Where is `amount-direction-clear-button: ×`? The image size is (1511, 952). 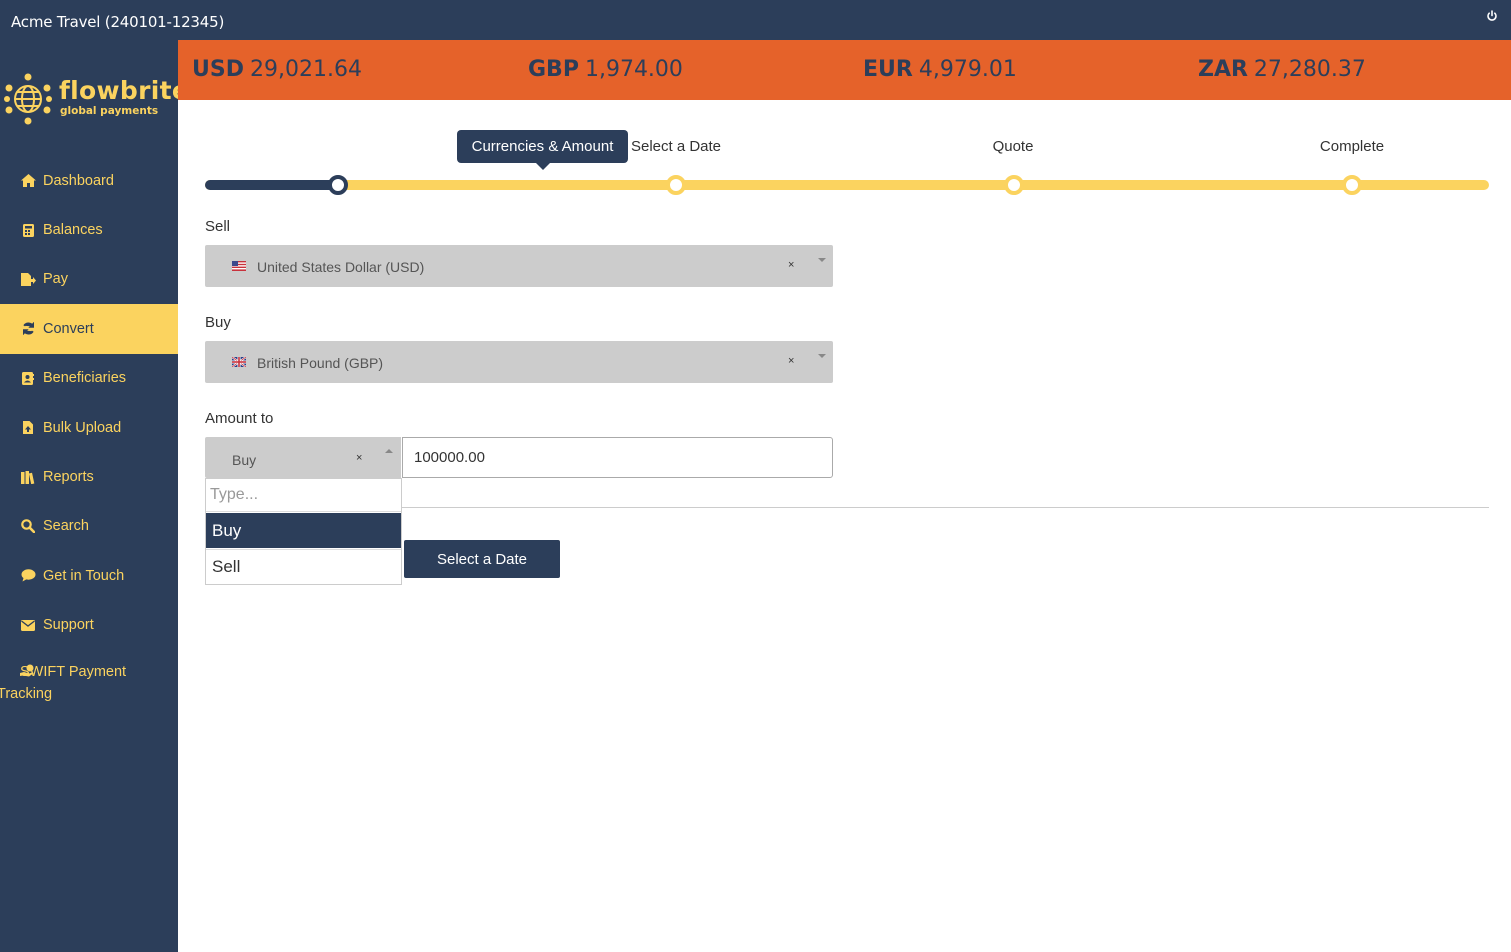
amount-direction-clear-button: × is located at coordinates (359, 458).